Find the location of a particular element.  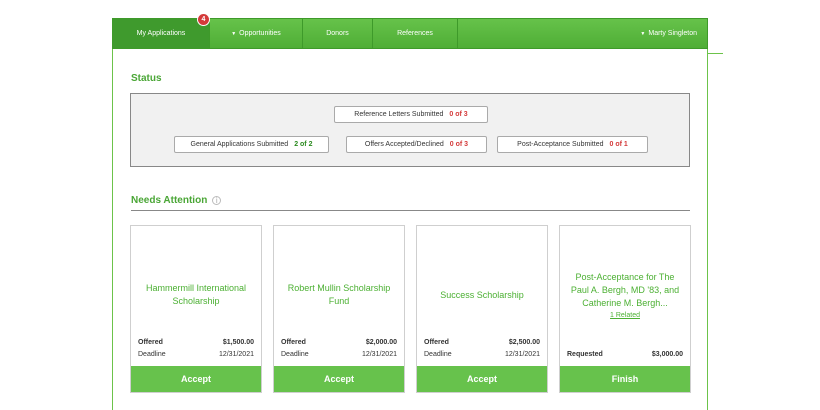

card-row-offered: Offered $1,500.00 is located at coordinates (196, 342).